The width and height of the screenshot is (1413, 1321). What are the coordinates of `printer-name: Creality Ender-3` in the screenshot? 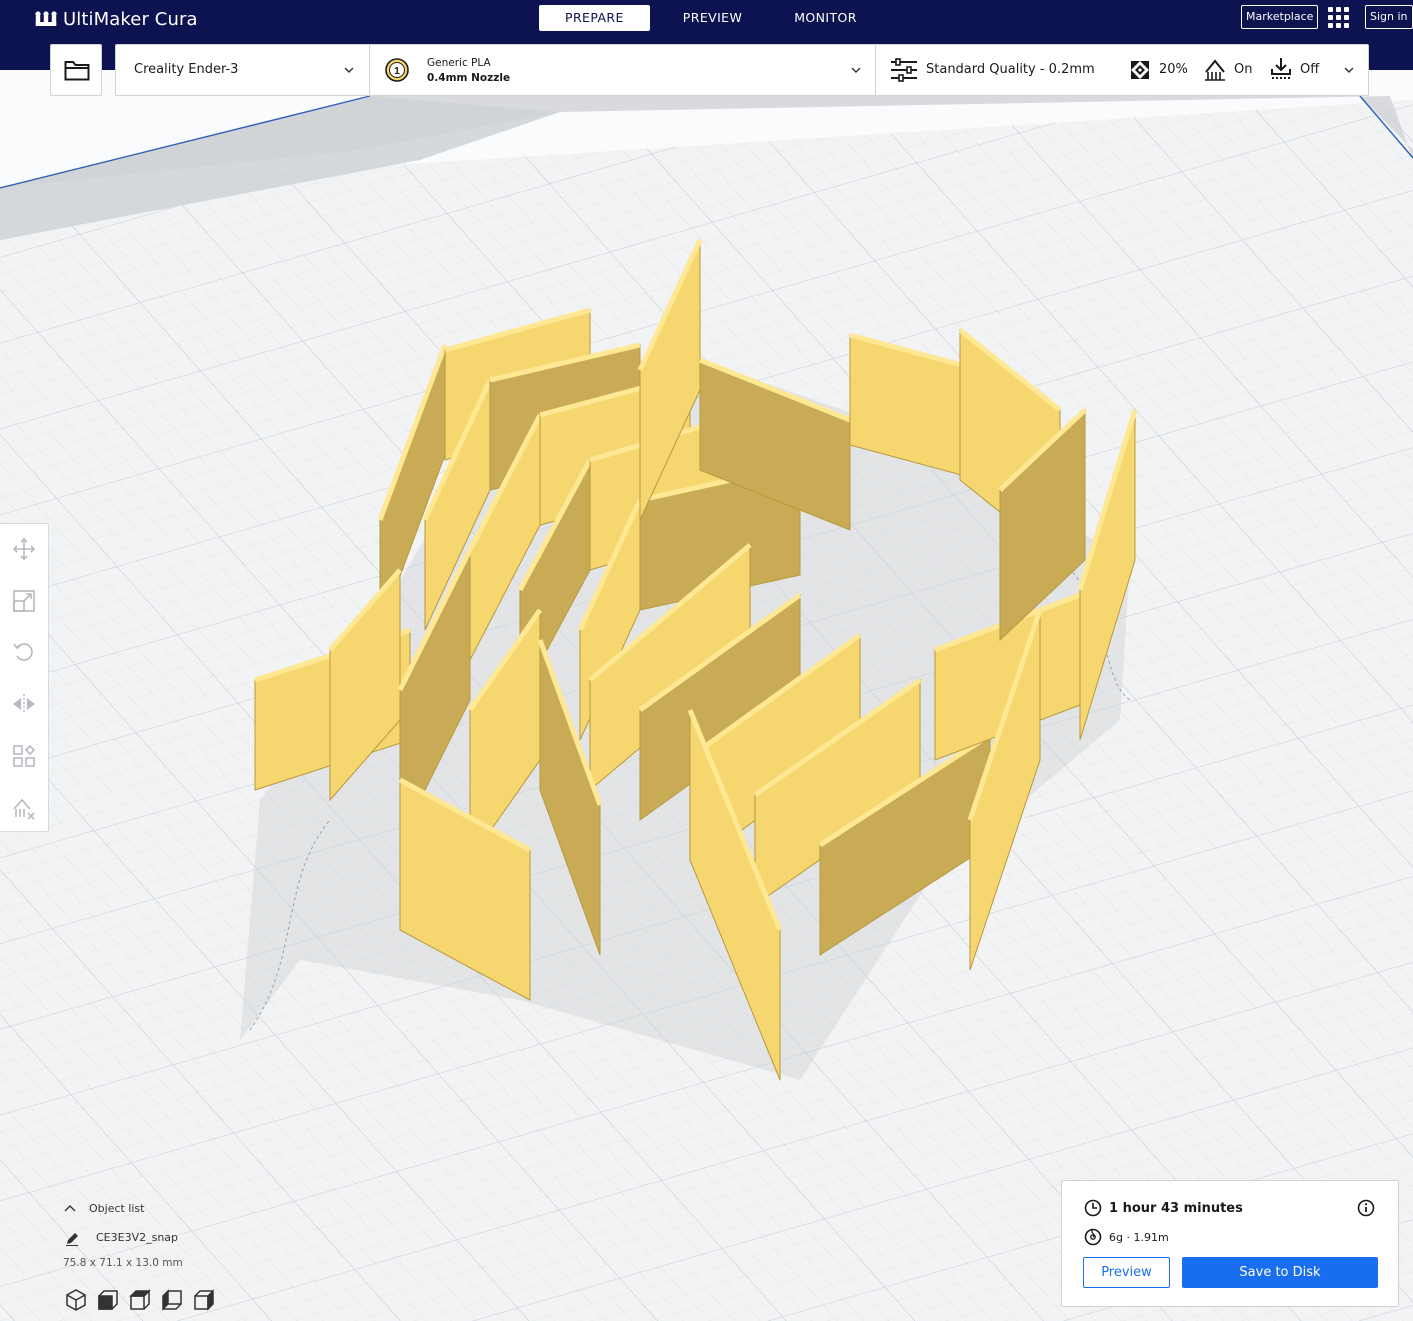 It's located at (186, 69).